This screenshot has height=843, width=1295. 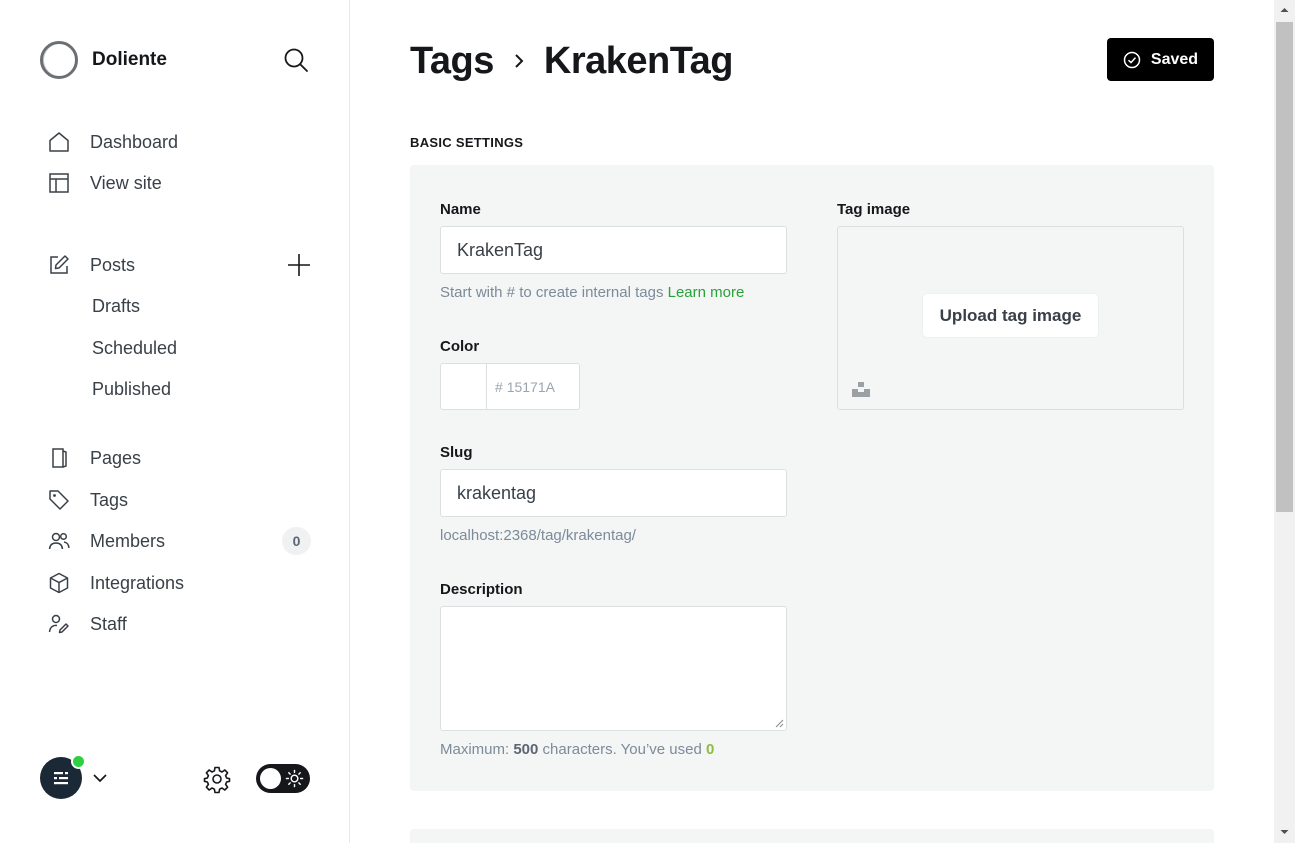 What do you see at coordinates (467, 142) in the screenshot?
I see `section-label-basic-settings: BASIC SETTINGS` at bounding box center [467, 142].